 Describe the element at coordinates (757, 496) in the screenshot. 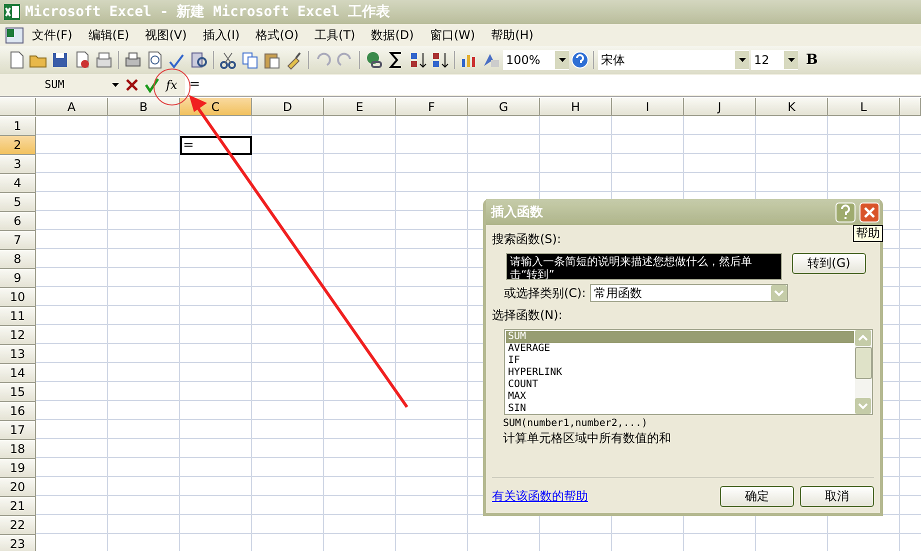

I see `dialog-button: 确定` at that location.